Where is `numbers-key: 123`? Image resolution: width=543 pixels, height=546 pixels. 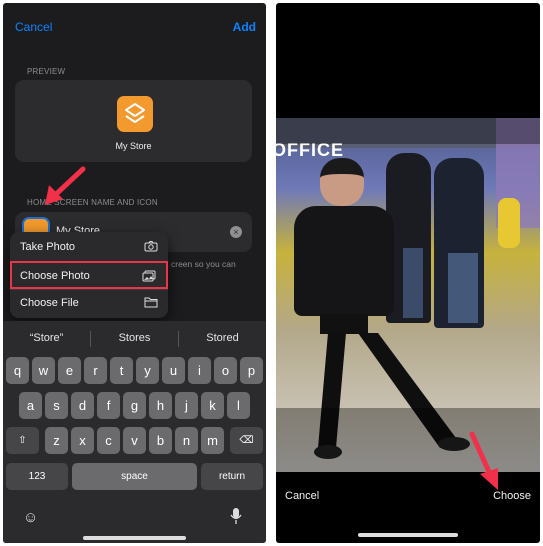 numbers-key: 123 is located at coordinates (37, 476).